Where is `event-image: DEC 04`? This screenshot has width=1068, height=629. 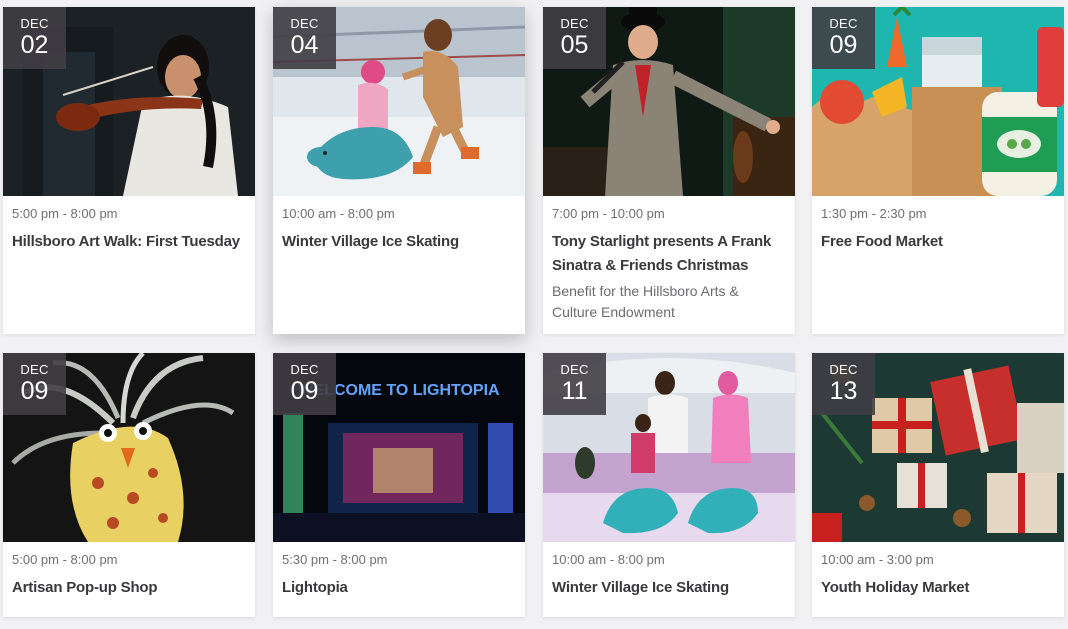
event-image: DEC 04 is located at coordinates (399, 101).